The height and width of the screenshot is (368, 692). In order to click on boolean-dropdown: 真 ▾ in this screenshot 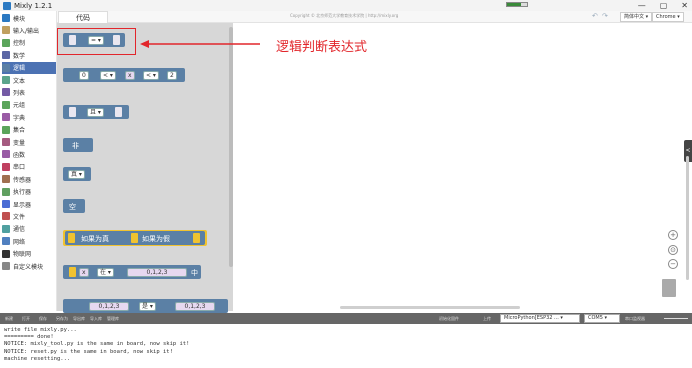, I will do `click(76, 174)`.